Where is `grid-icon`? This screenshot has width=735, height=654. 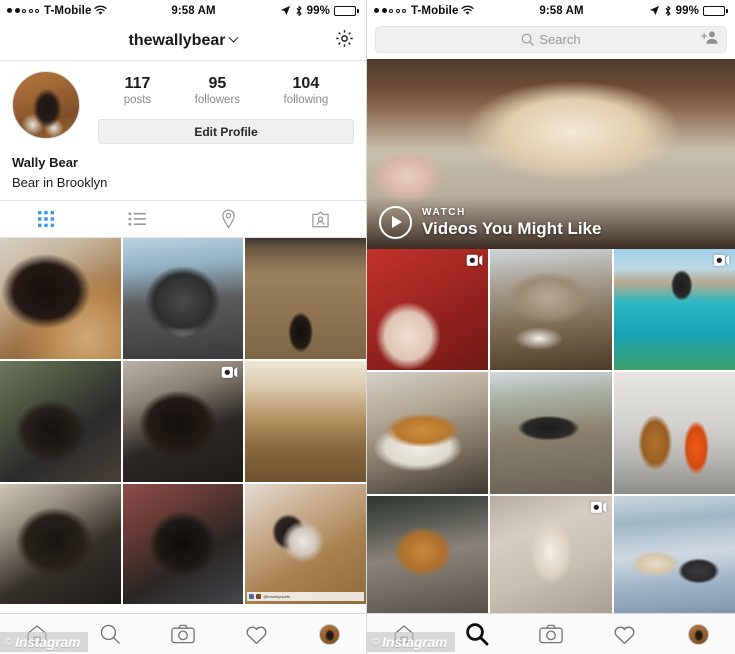
grid-icon is located at coordinates (45, 219).